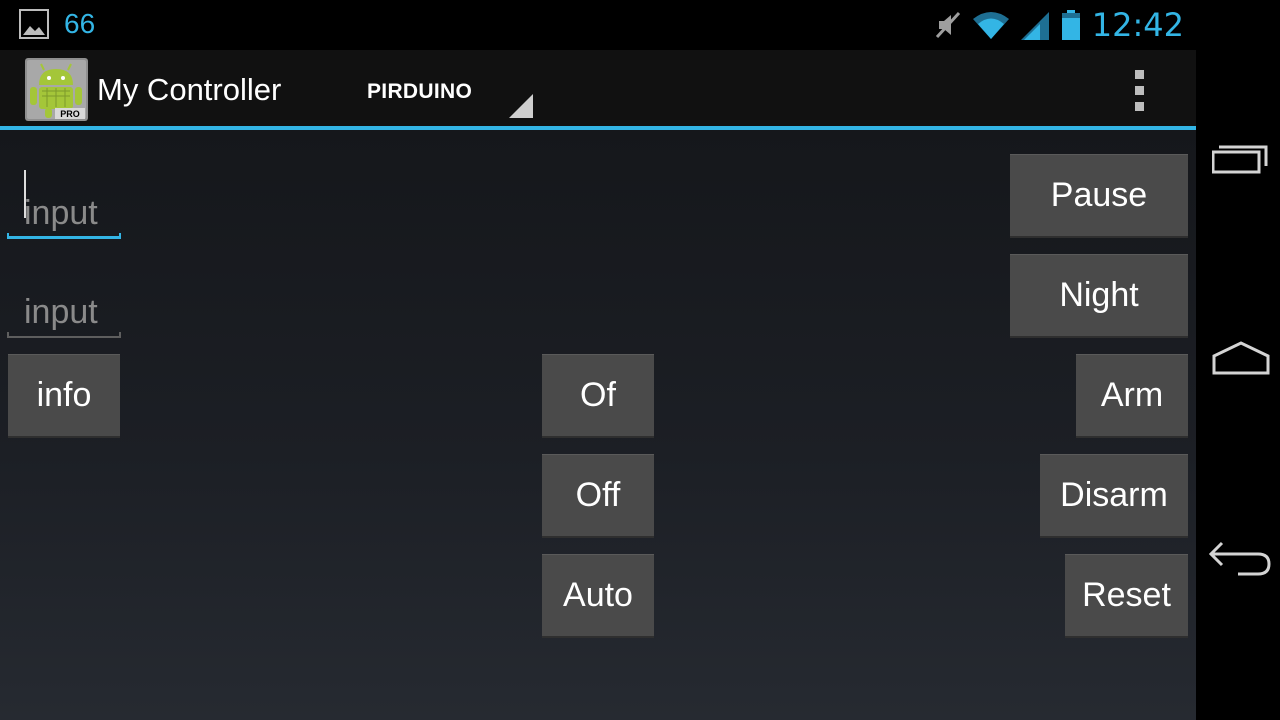  Describe the element at coordinates (70, 114) in the screenshot. I see `svg-text: PRO` at that location.